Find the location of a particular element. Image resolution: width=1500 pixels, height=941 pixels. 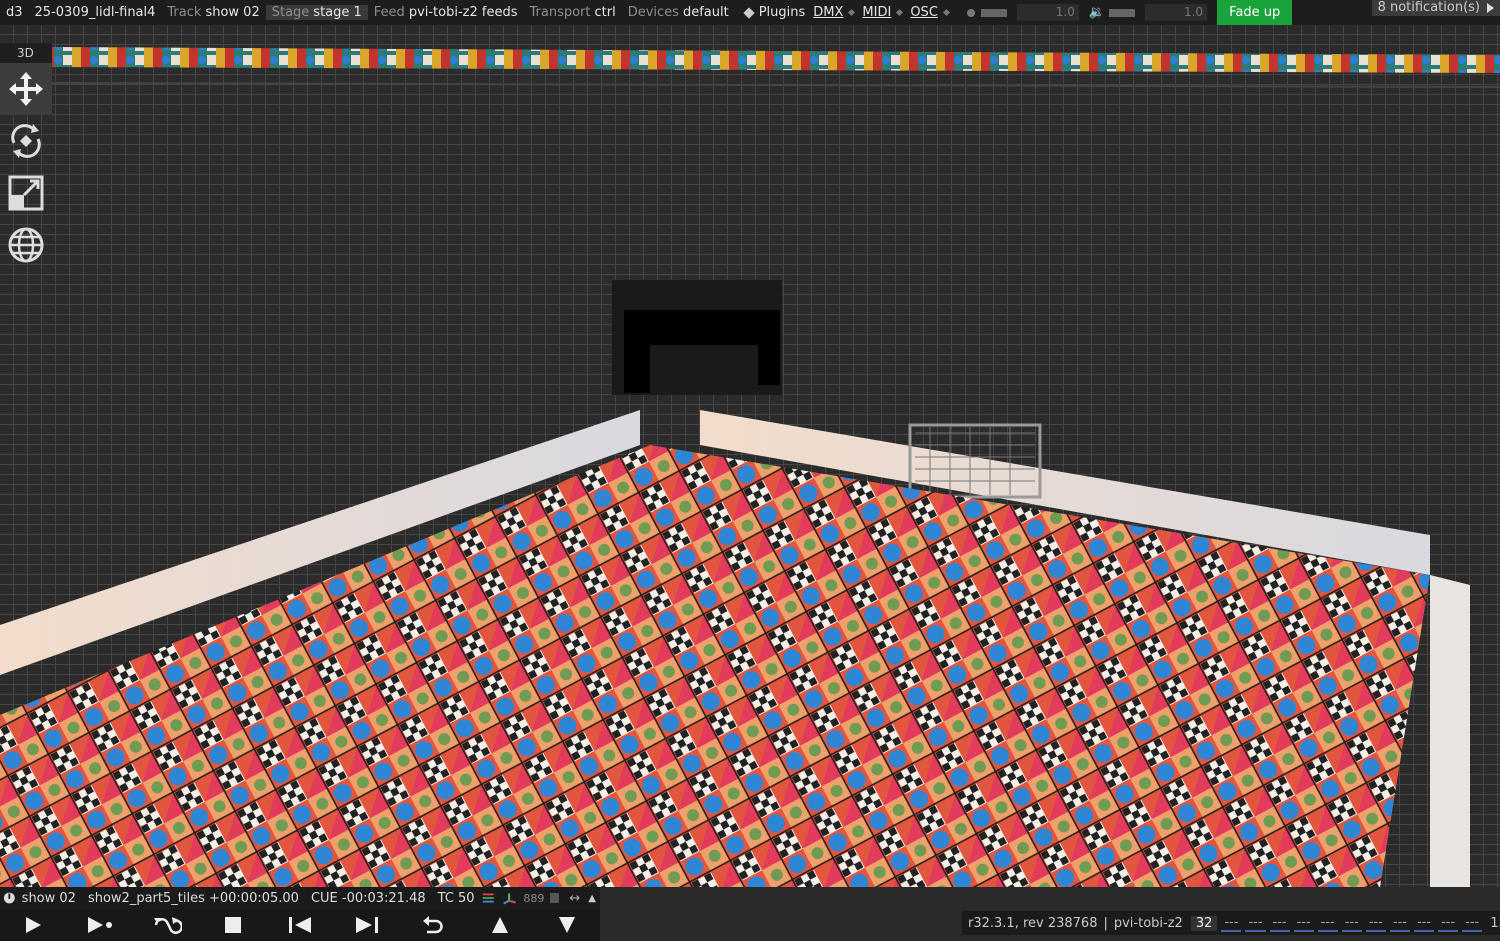

status-cue: CUE -00:03:21.48 is located at coordinates (368, 898).